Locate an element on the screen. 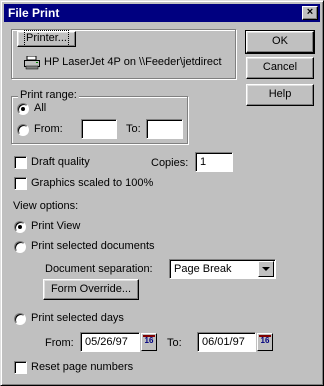 This screenshot has width=324, height=386. document-separation-value: Page Break is located at coordinates (203, 269).